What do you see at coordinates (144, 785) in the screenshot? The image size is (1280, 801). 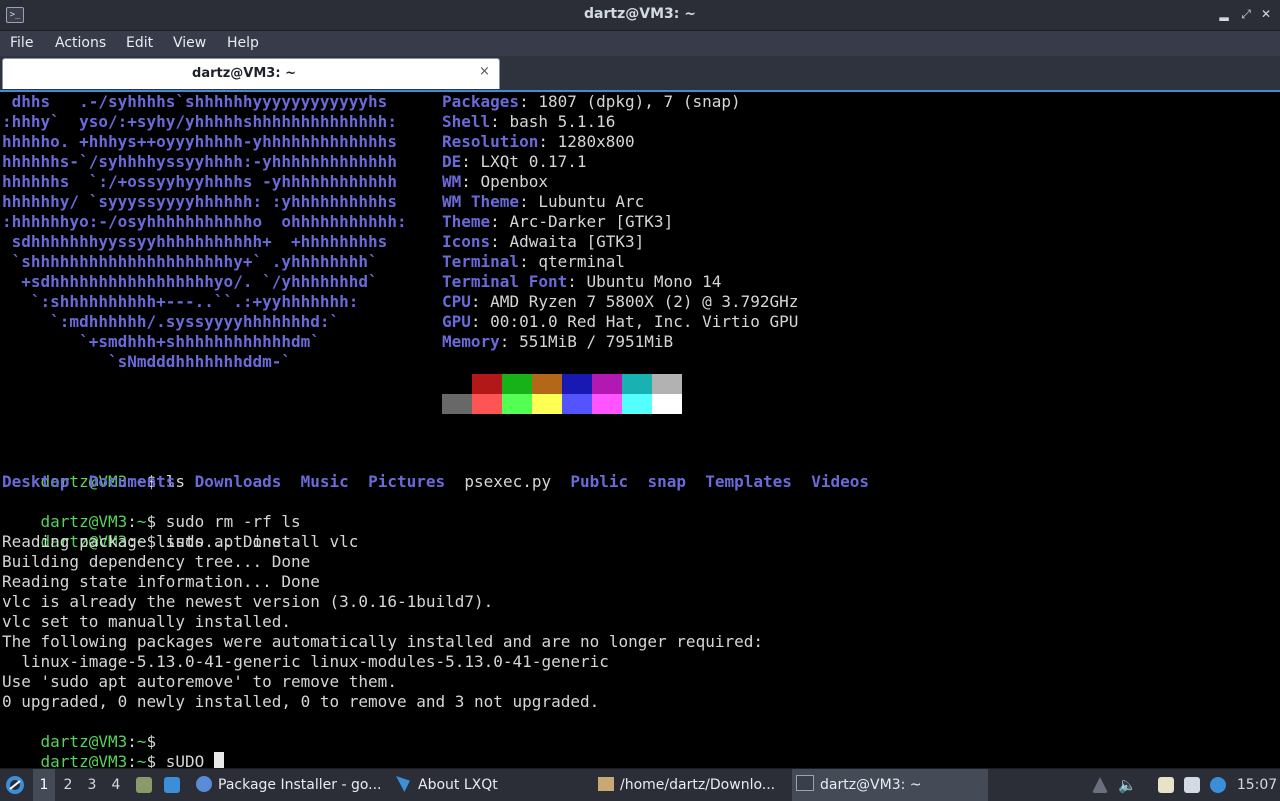 I see `file-manager-quicklaunch-icon` at bounding box center [144, 785].